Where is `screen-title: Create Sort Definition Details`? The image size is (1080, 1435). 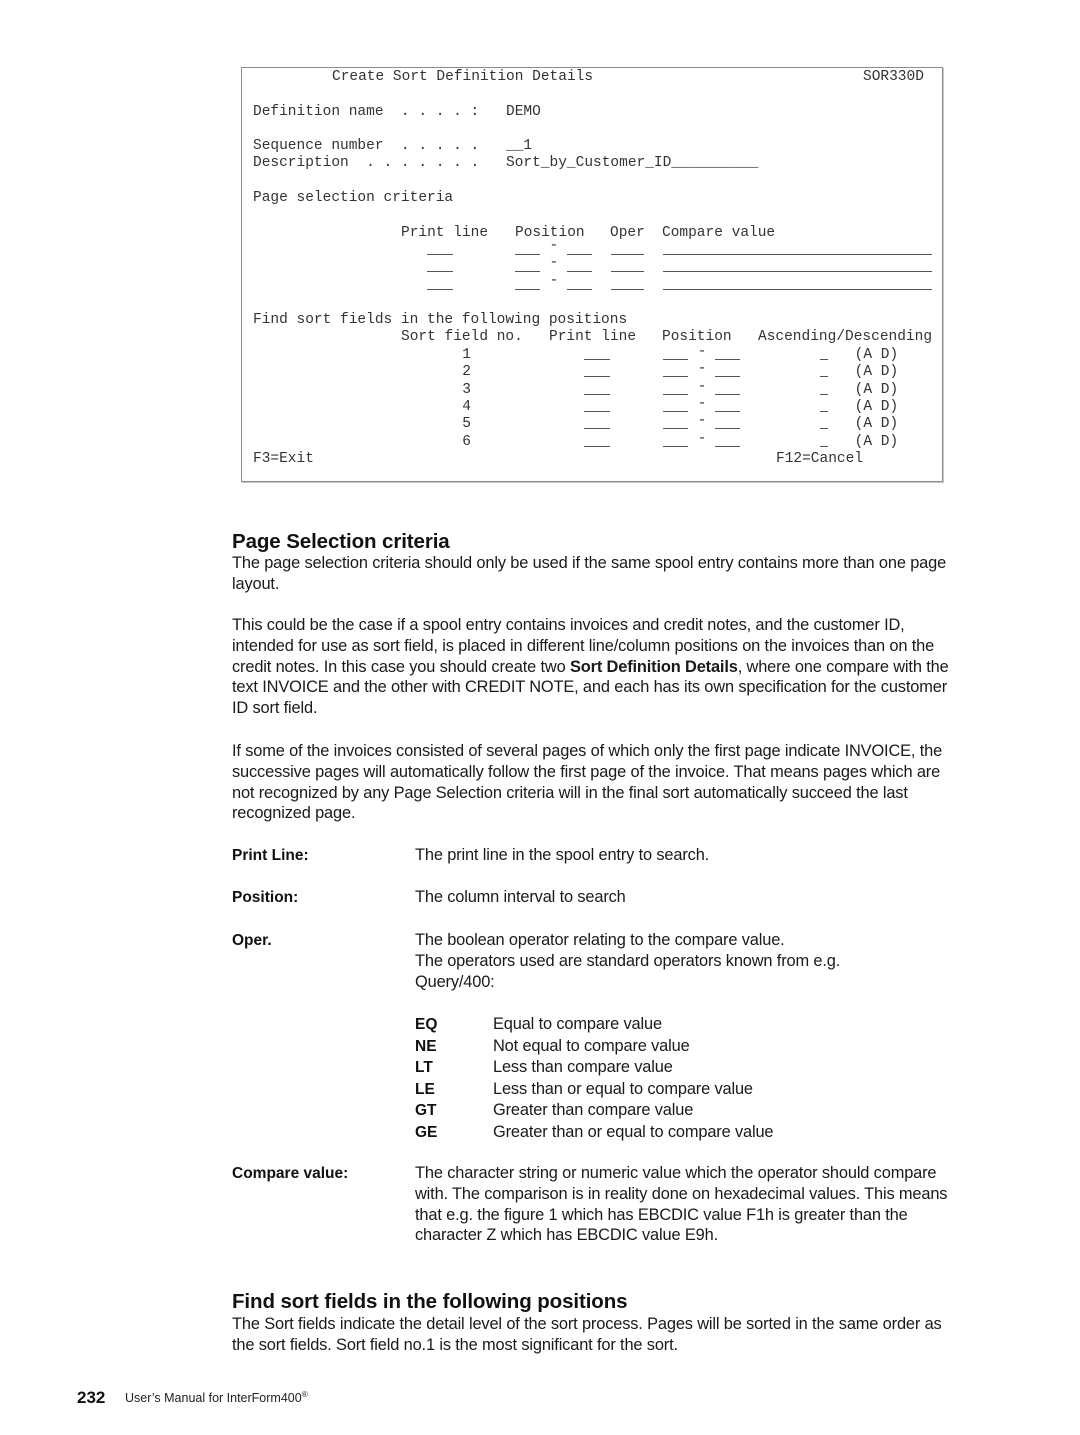
screen-title: Create Sort Definition Details is located at coordinates (463, 77).